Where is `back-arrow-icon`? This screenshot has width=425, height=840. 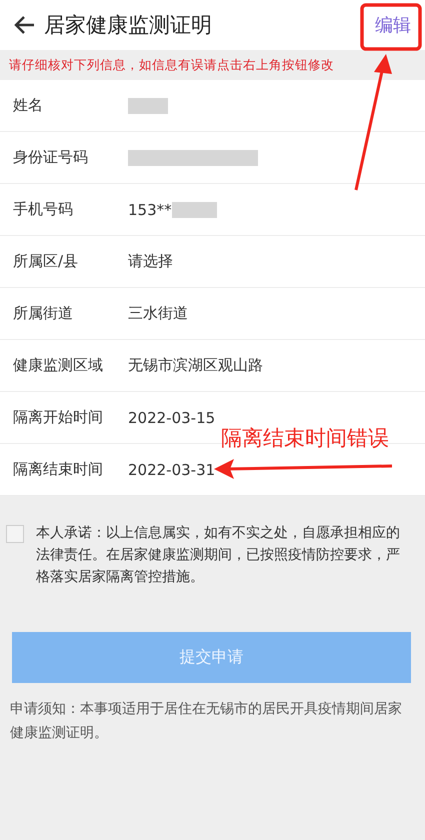 back-arrow-icon is located at coordinates (25, 25).